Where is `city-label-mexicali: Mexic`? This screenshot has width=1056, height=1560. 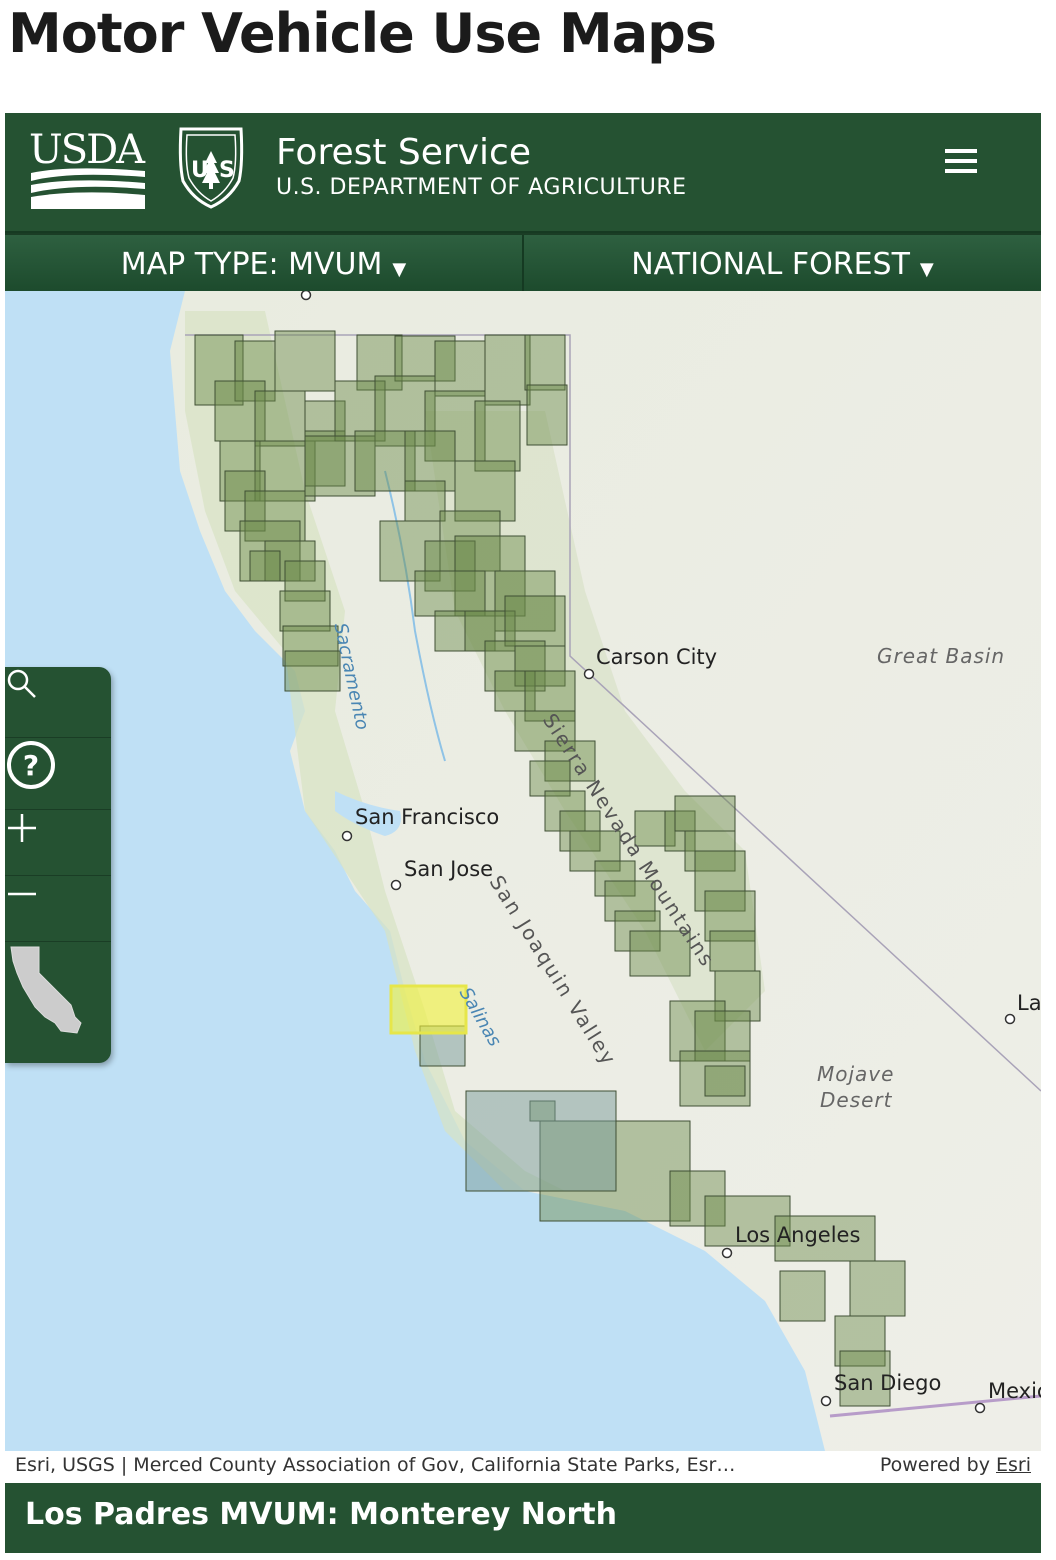
city-label-mexicali: Mexic is located at coordinates (1014, 1391).